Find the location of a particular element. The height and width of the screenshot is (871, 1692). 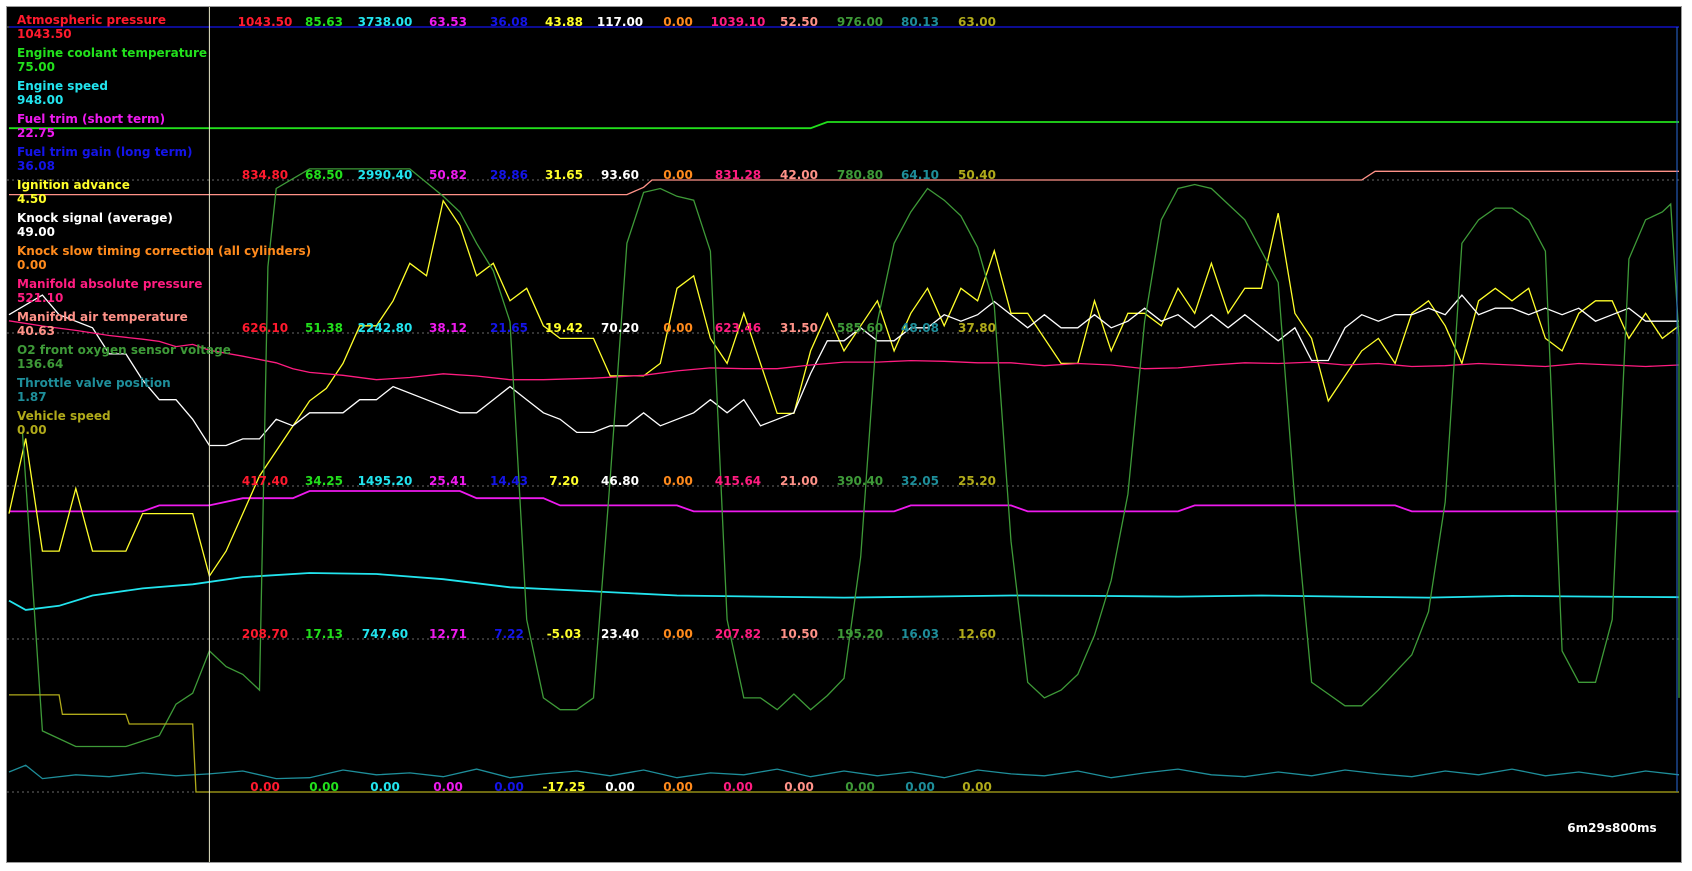

tick-label-2-4: 747.60 is located at coordinates (385, 634).